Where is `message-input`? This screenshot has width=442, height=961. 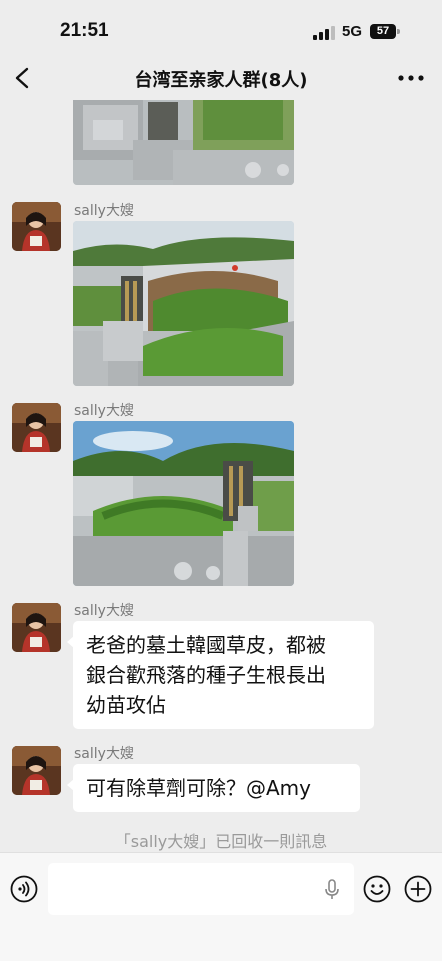
message-input is located at coordinates (201, 889).